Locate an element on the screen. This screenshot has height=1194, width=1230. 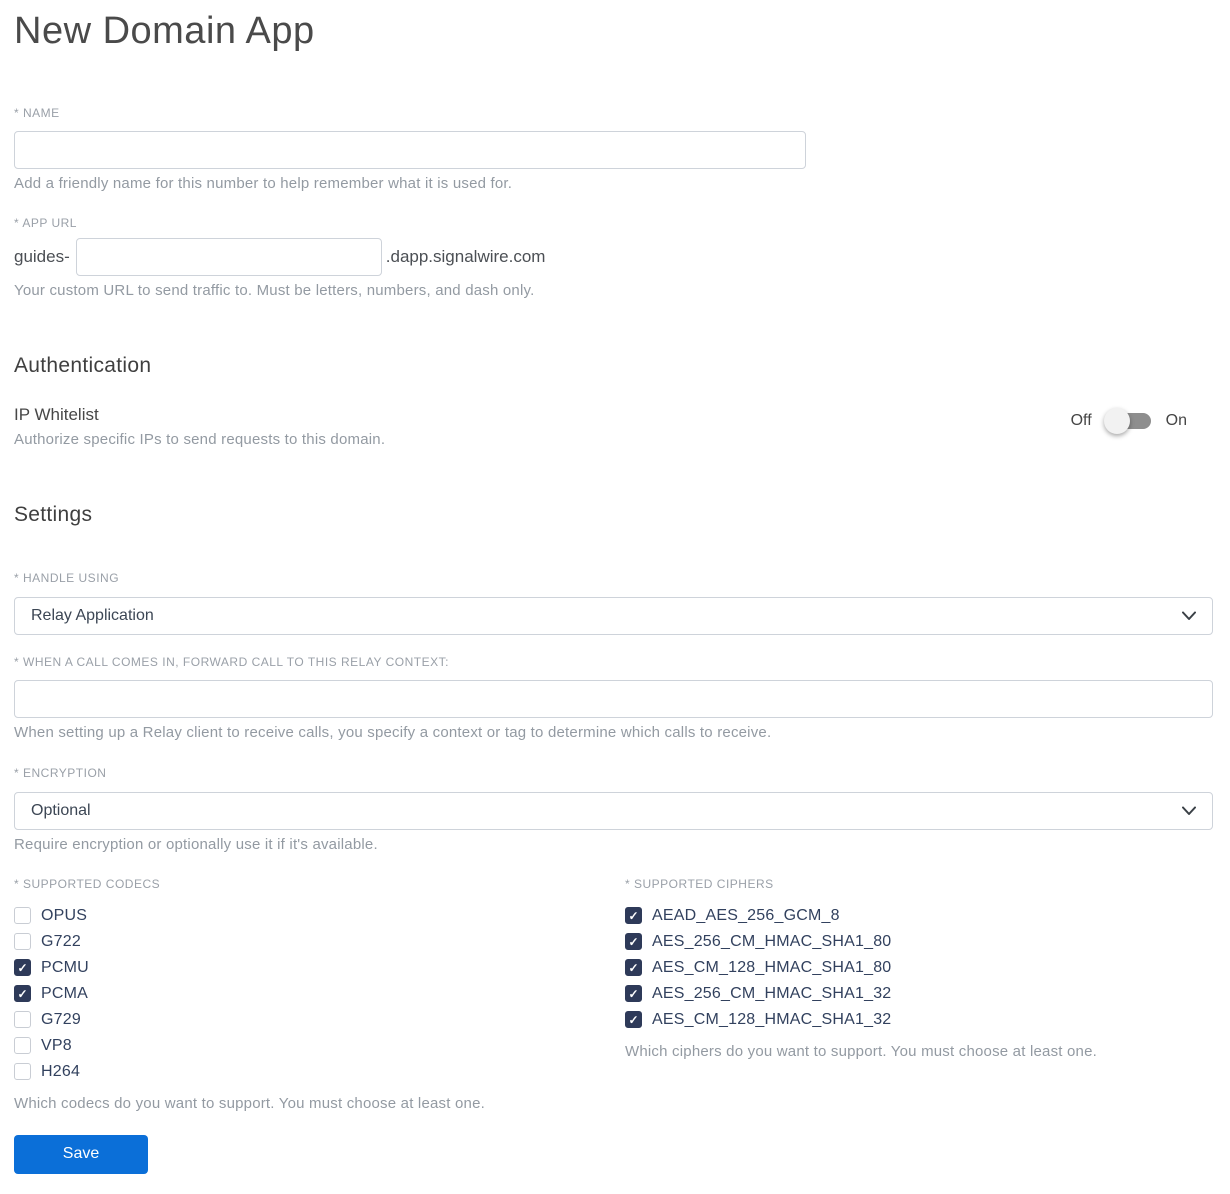
save-button: Save is located at coordinates (81, 1154).